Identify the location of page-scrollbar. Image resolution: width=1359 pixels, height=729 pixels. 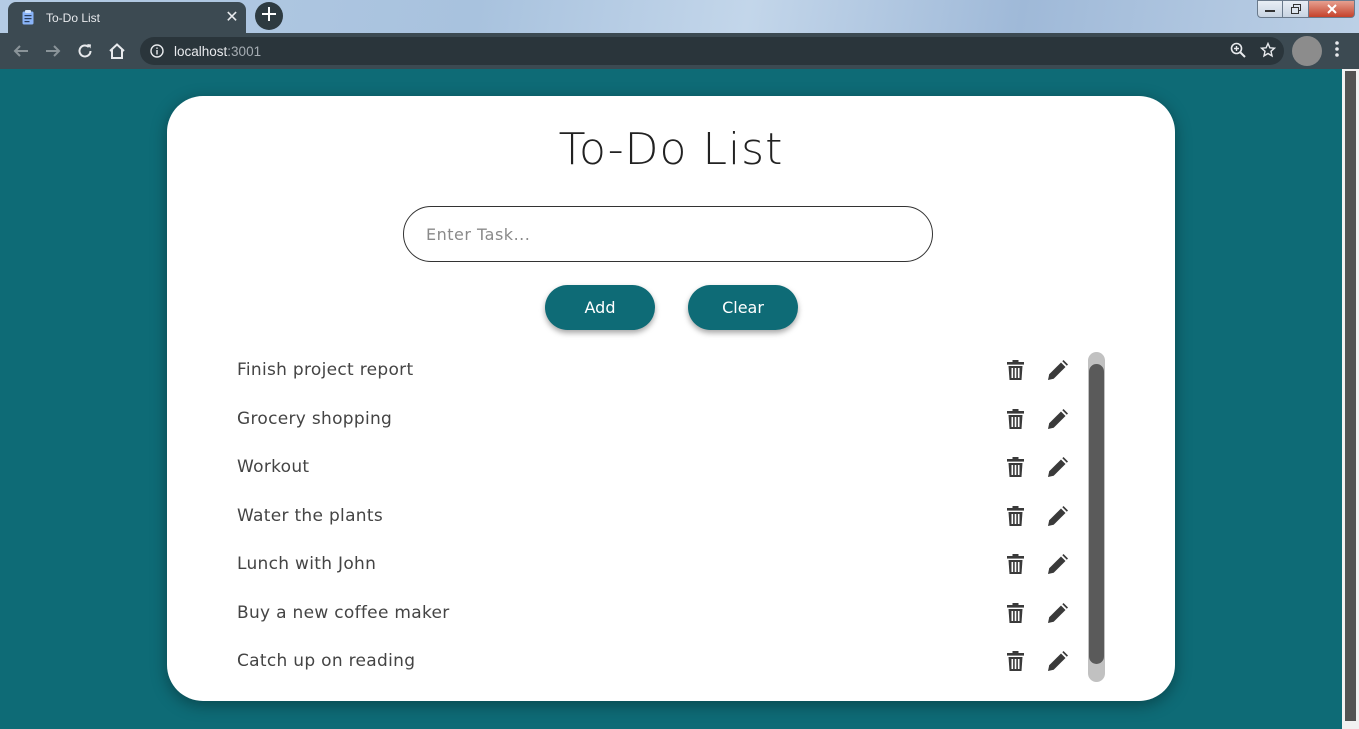
(1350, 399).